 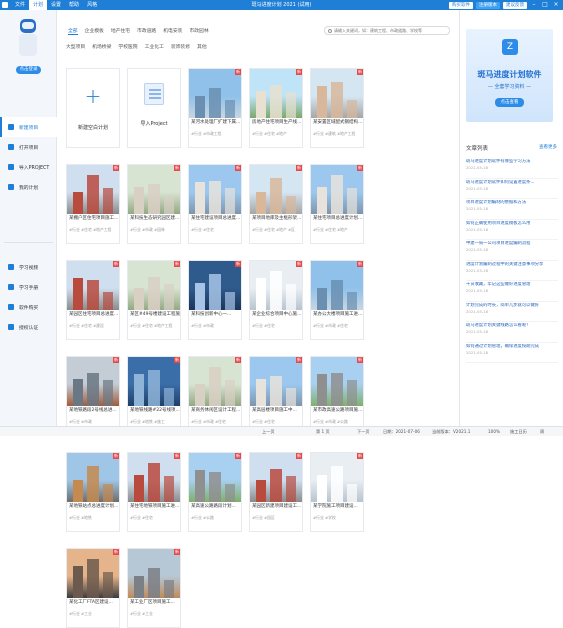 I want to click on zebra-logo-icon: Z, so click(x=510, y=47).